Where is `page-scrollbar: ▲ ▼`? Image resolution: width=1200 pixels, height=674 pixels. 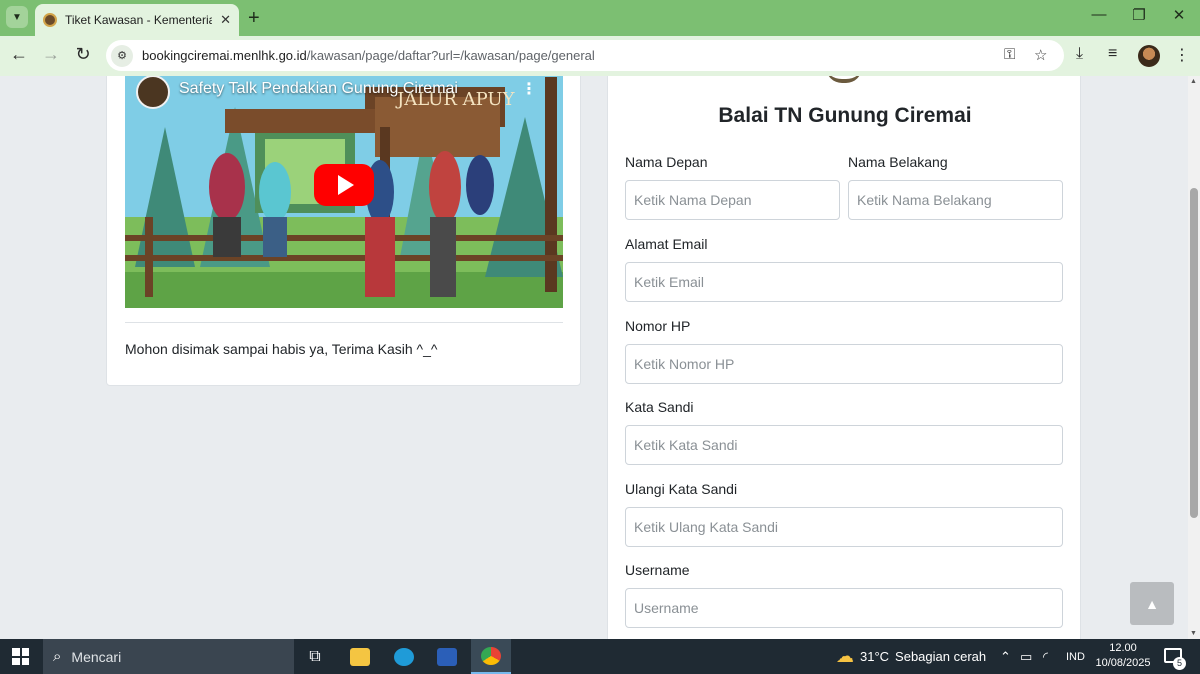 page-scrollbar: ▲ ▼ is located at coordinates (1194, 357).